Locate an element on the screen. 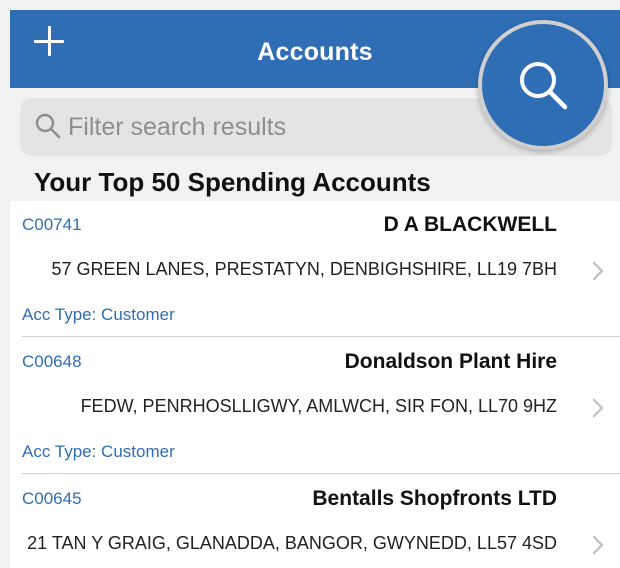 The height and width of the screenshot is (568, 620). account-code: C00645 is located at coordinates (52, 498).